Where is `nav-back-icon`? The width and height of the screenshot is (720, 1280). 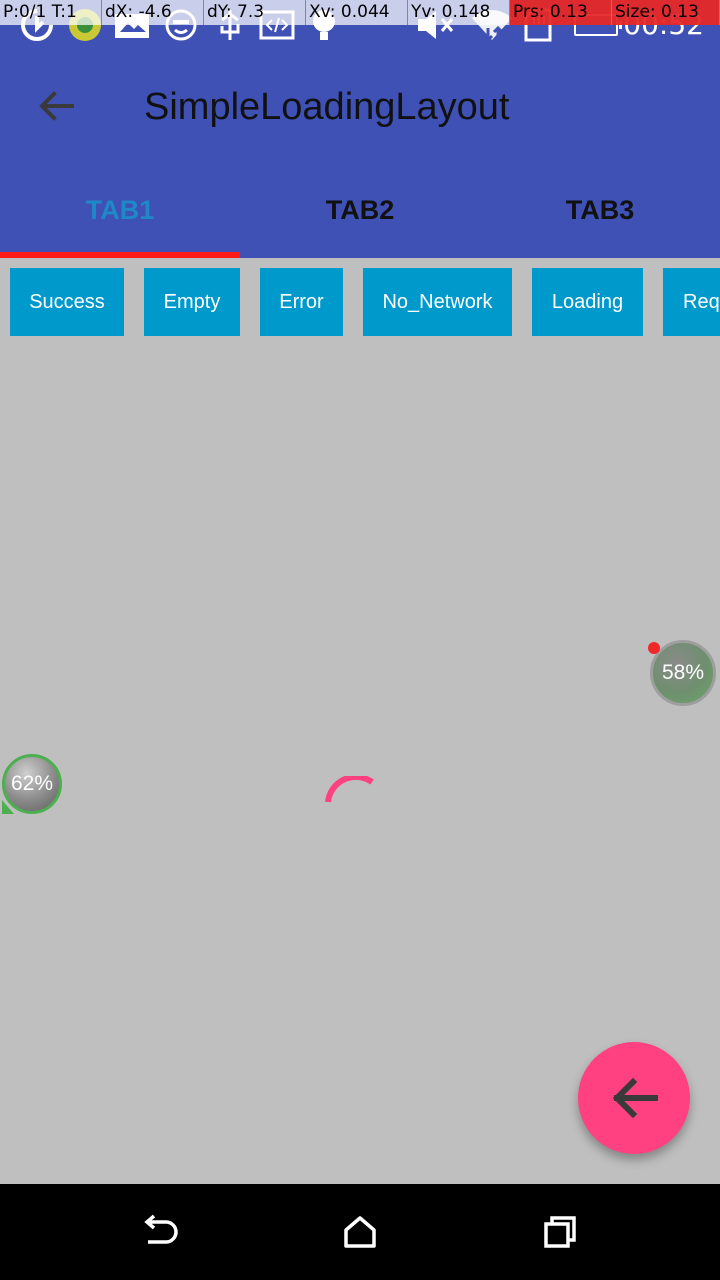 nav-back-icon is located at coordinates (161, 1229).